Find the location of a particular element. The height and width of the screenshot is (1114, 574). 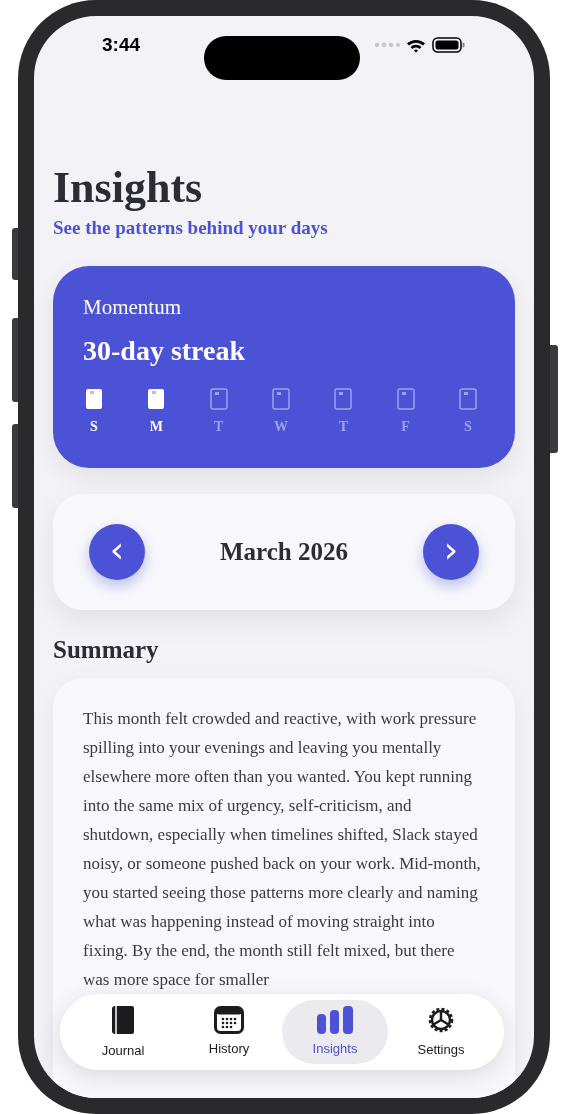

tab-button: History is located at coordinates (229, 1032).